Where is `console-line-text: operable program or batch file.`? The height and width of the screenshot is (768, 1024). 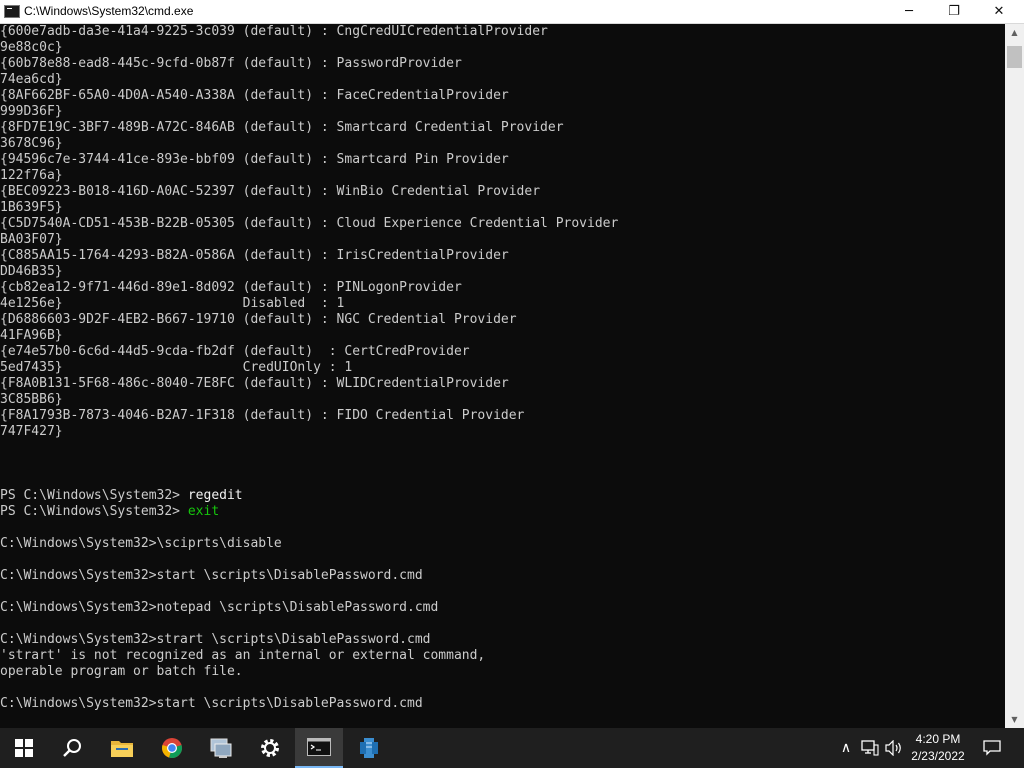 console-line-text: operable program or batch file. is located at coordinates (121, 671).